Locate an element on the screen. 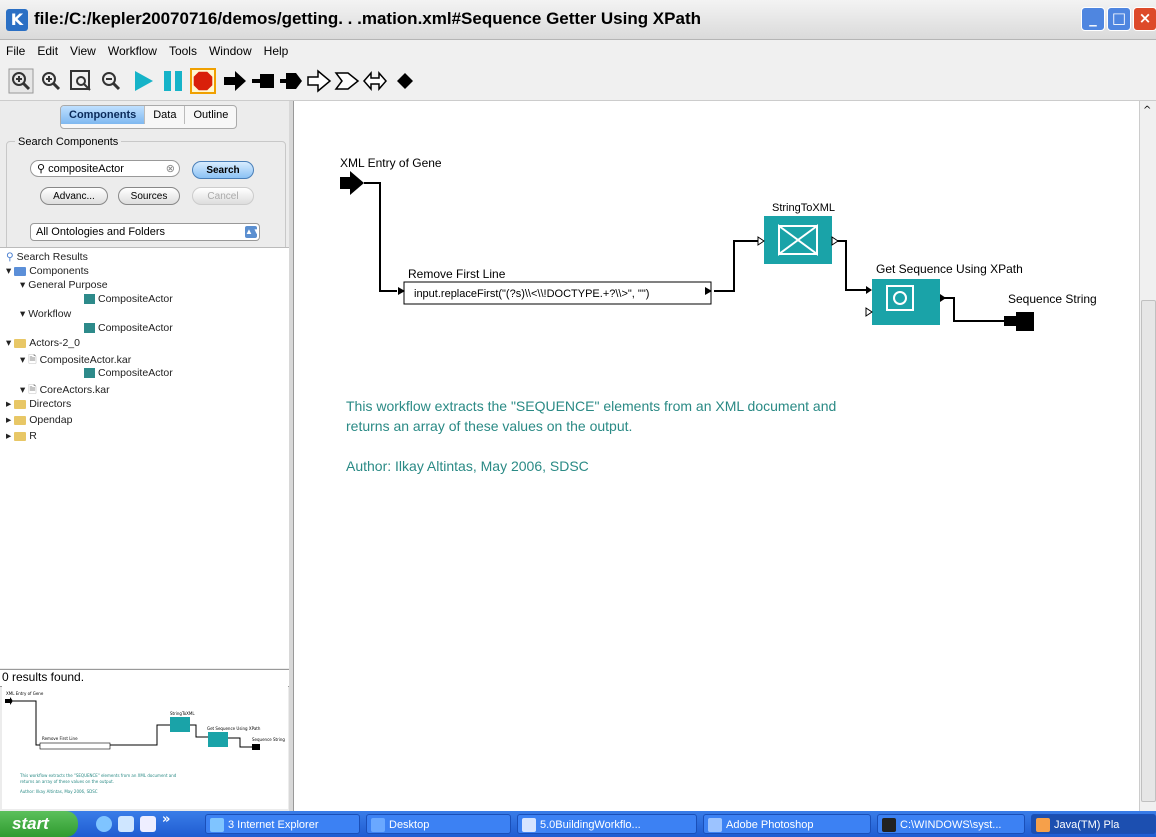  get-sequence-label: Get Sequence Using XPath is located at coordinates (949, 269).